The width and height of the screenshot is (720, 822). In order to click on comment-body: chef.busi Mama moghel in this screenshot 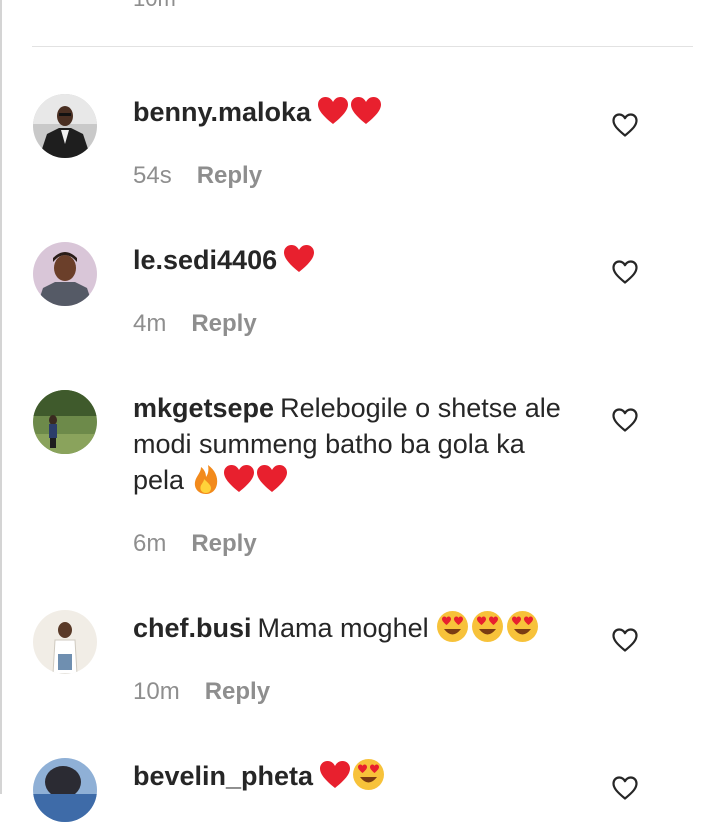, I will do `click(358, 628)`.